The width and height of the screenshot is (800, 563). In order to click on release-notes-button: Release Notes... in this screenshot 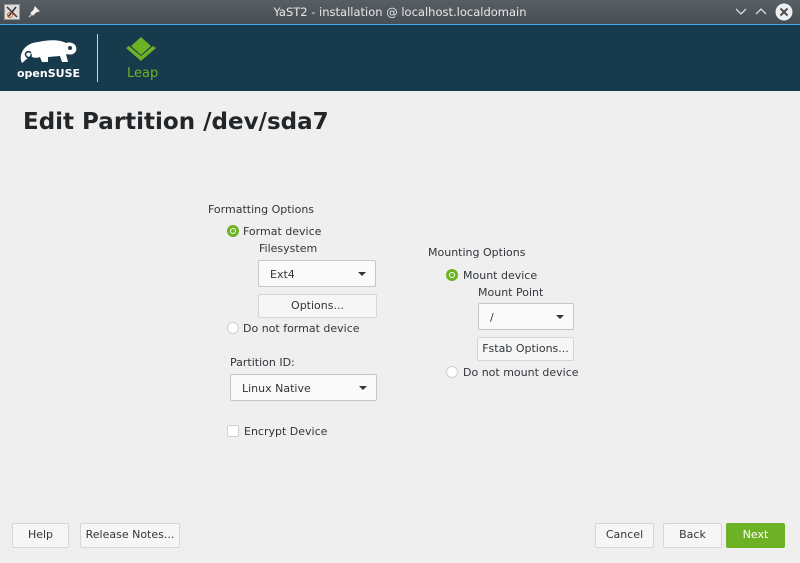, I will do `click(130, 535)`.